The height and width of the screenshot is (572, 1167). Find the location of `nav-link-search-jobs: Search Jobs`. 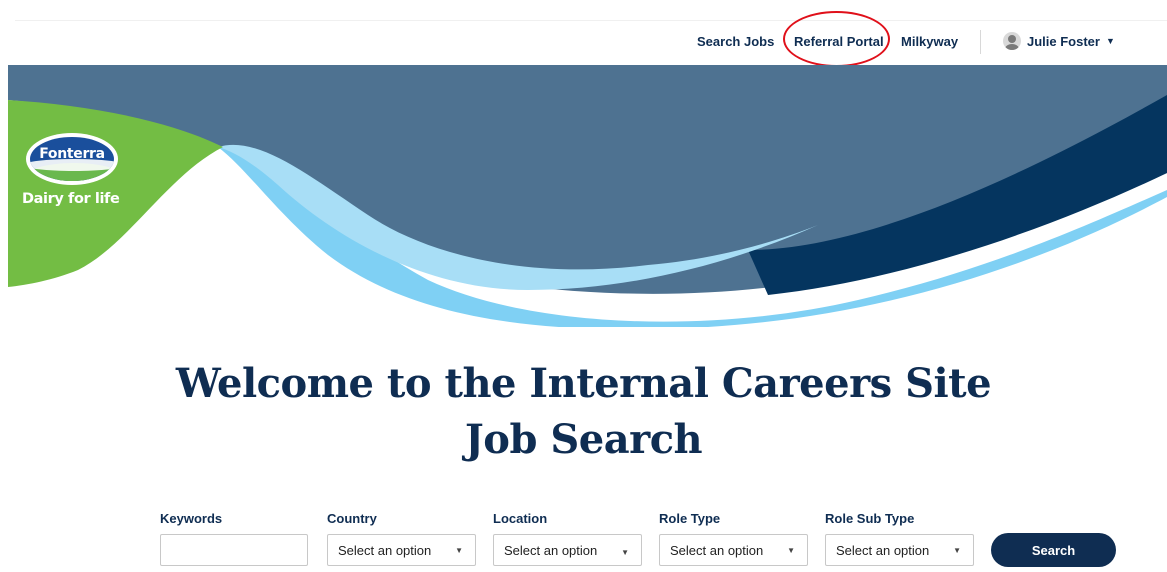

nav-link-search-jobs: Search Jobs is located at coordinates (735, 41).